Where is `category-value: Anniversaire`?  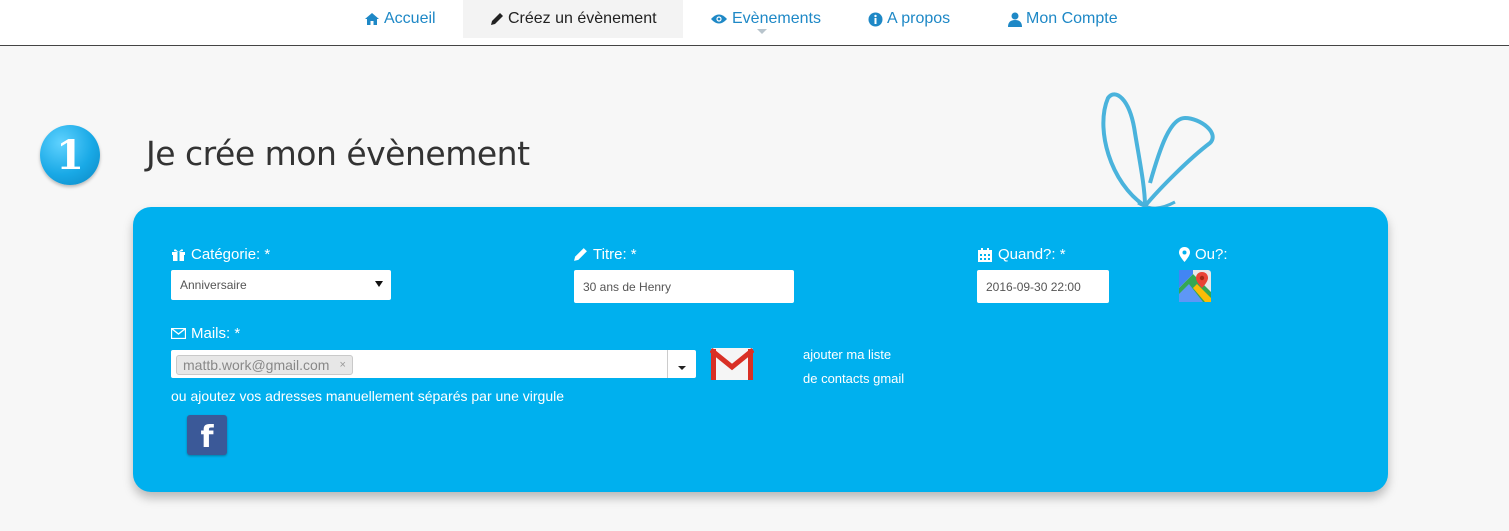 category-value: Anniversaire is located at coordinates (213, 285).